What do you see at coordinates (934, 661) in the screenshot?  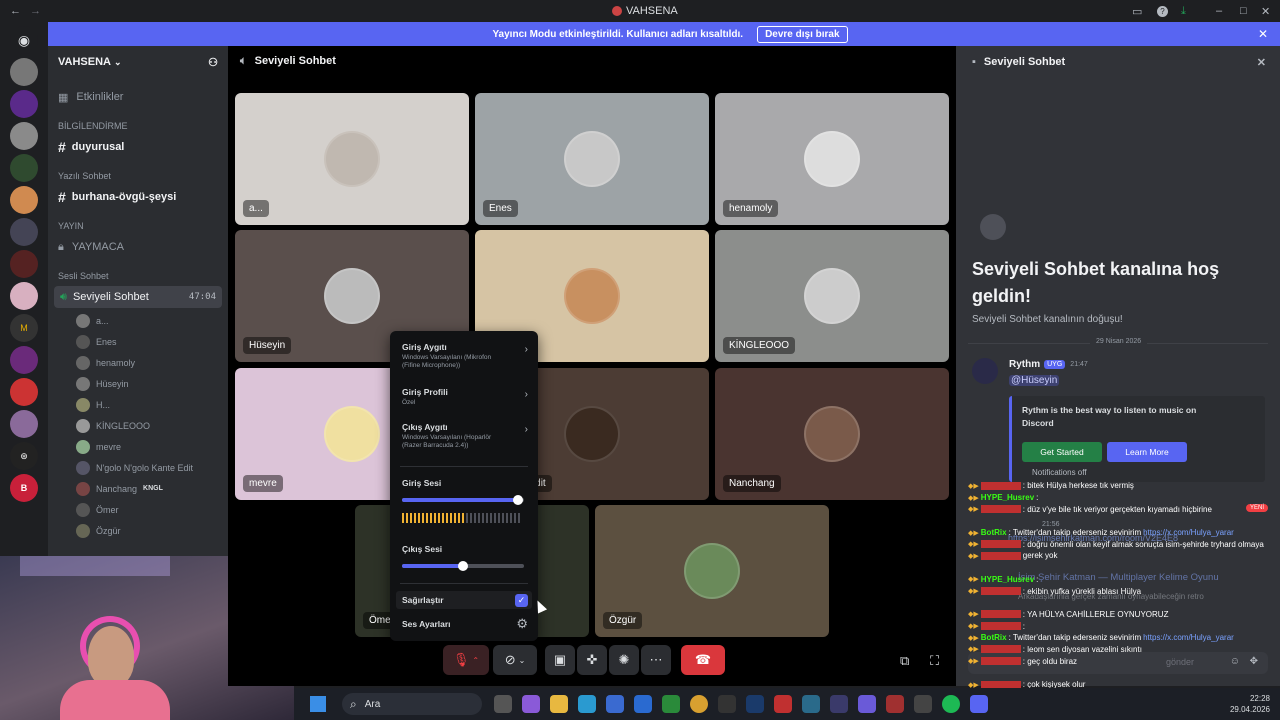 I see `fullscreen-icon: ⛶` at bounding box center [934, 661].